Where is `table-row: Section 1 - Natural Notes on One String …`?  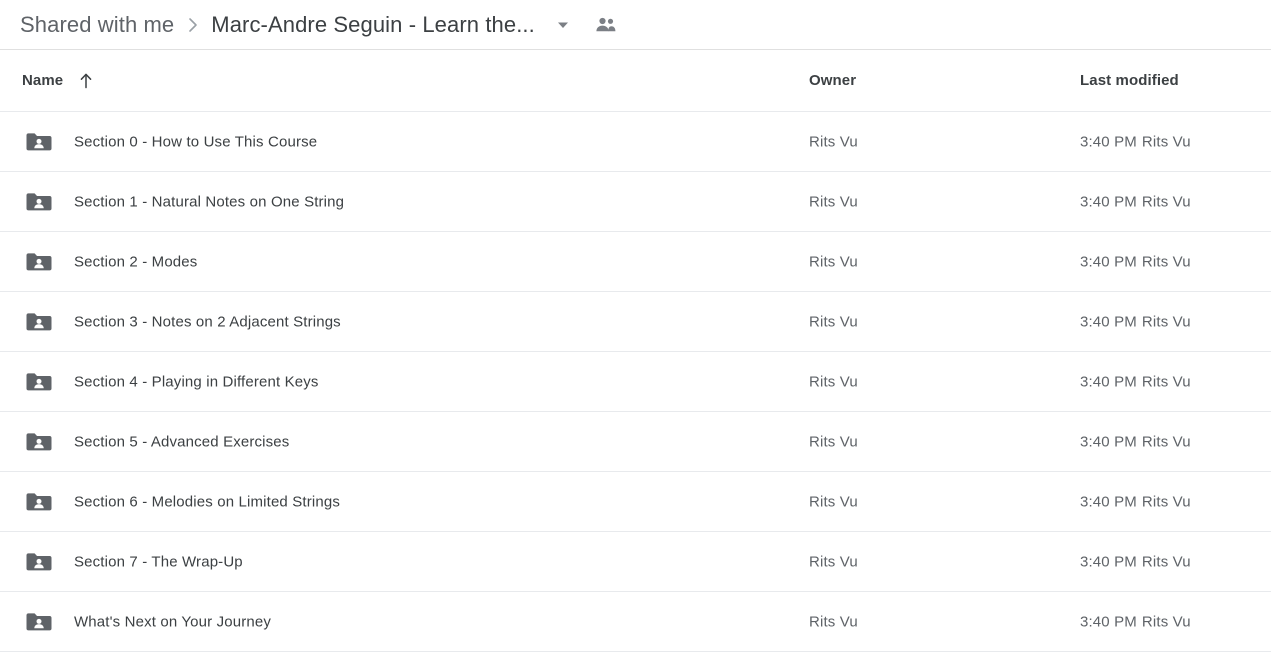
table-row: Section 1 - Natural Notes on One String … is located at coordinates (635, 202).